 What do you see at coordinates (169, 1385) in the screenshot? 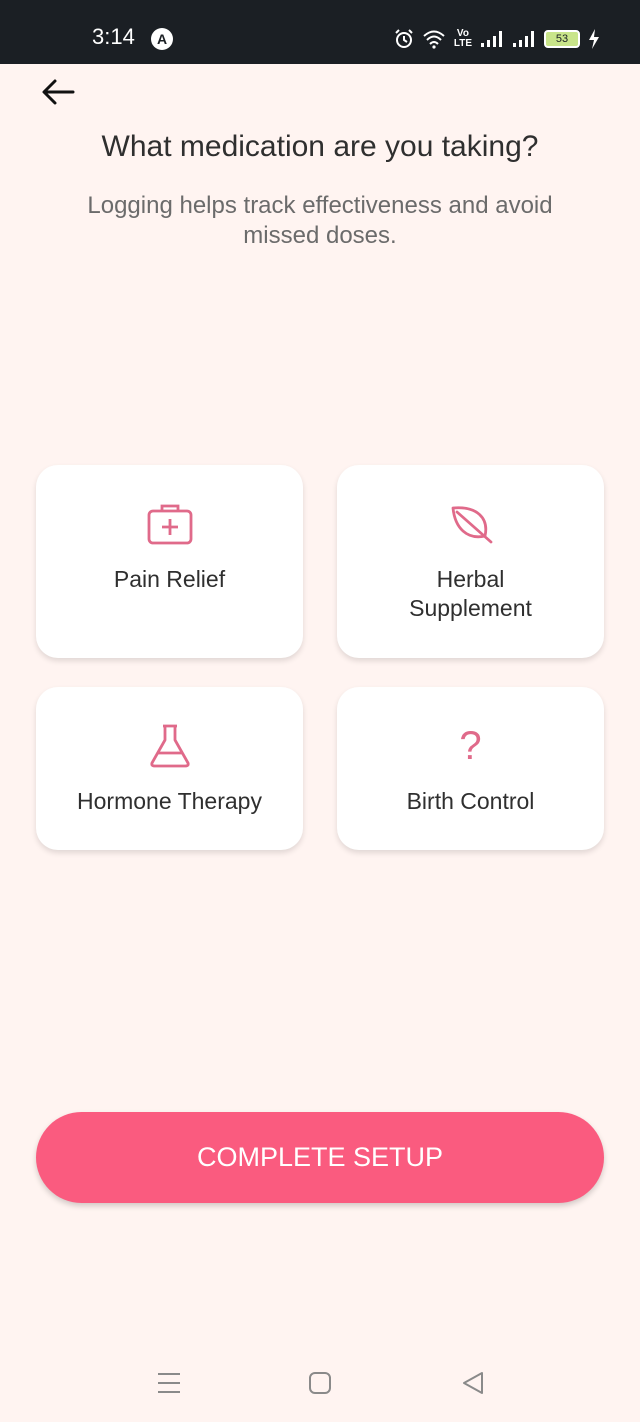
I see `menu-icon` at bounding box center [169, 1385].